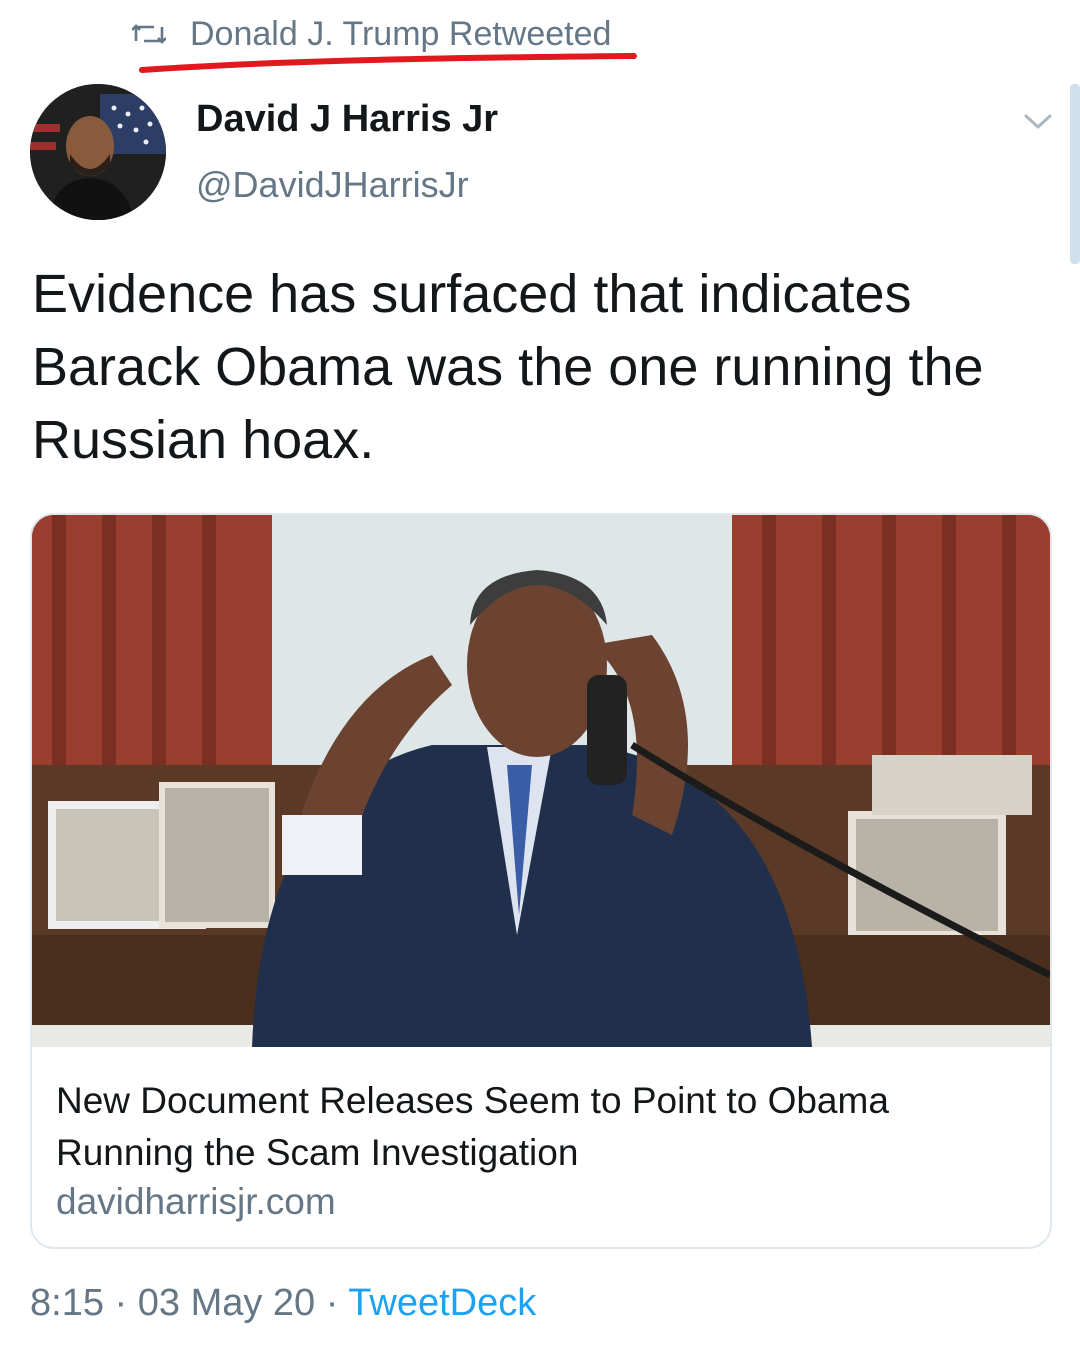  I want to click on tweet-source-link: TweetDeck, so click(442, 1303).